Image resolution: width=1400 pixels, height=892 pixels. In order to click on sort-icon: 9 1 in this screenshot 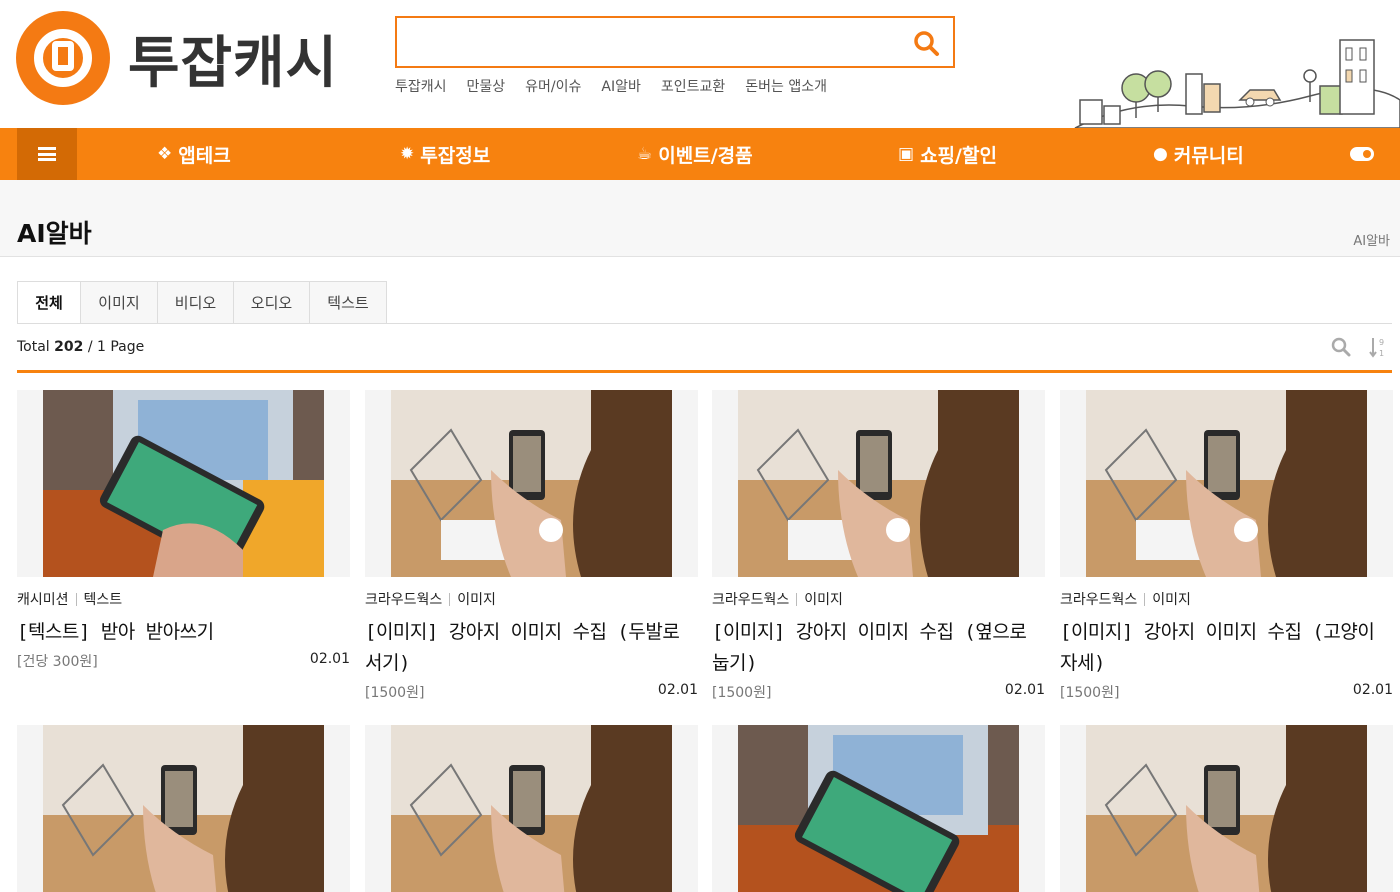, I will do `click(1378, 347)`.